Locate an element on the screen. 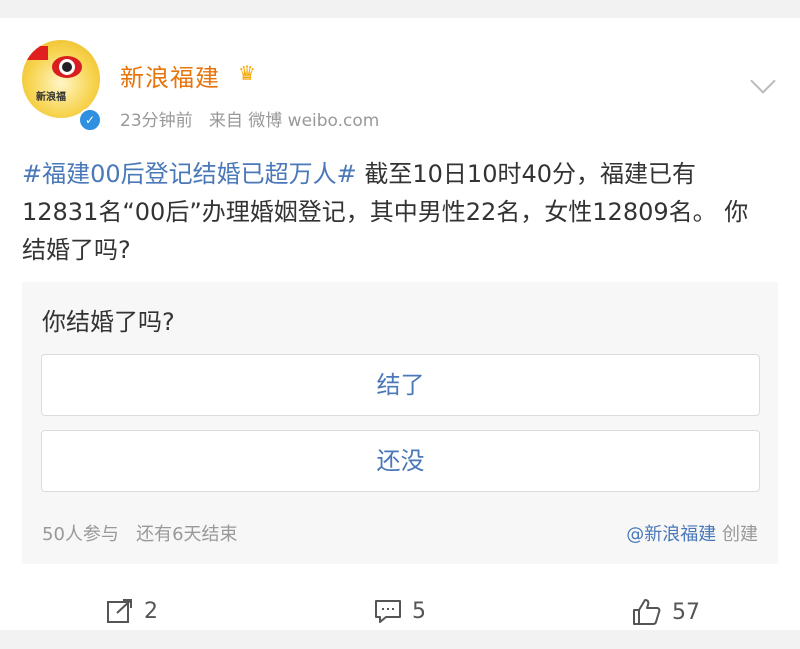  like-button: 57 is located at coordinates (666, 612).